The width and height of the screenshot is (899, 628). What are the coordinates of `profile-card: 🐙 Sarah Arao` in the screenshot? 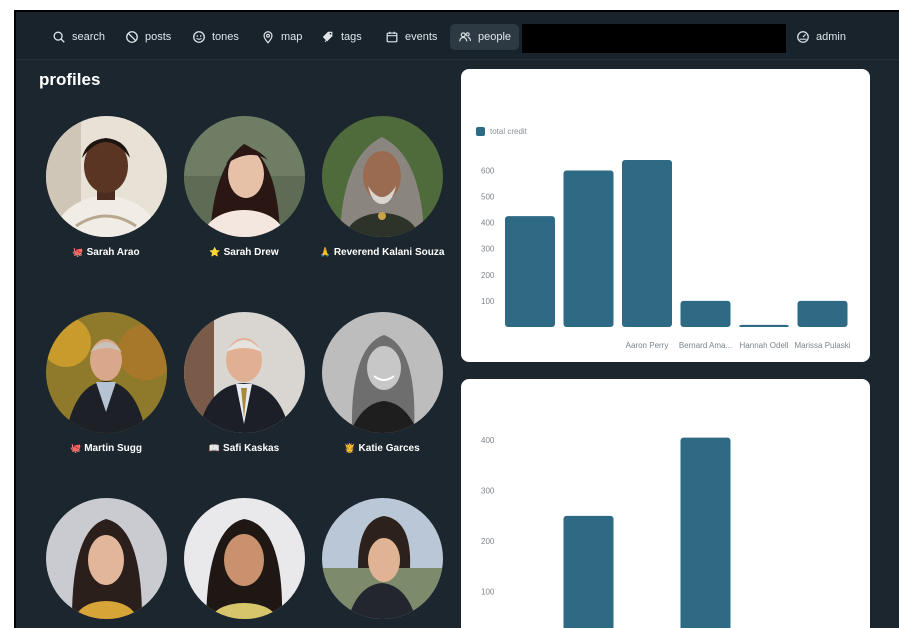 It's located at (106, 187).